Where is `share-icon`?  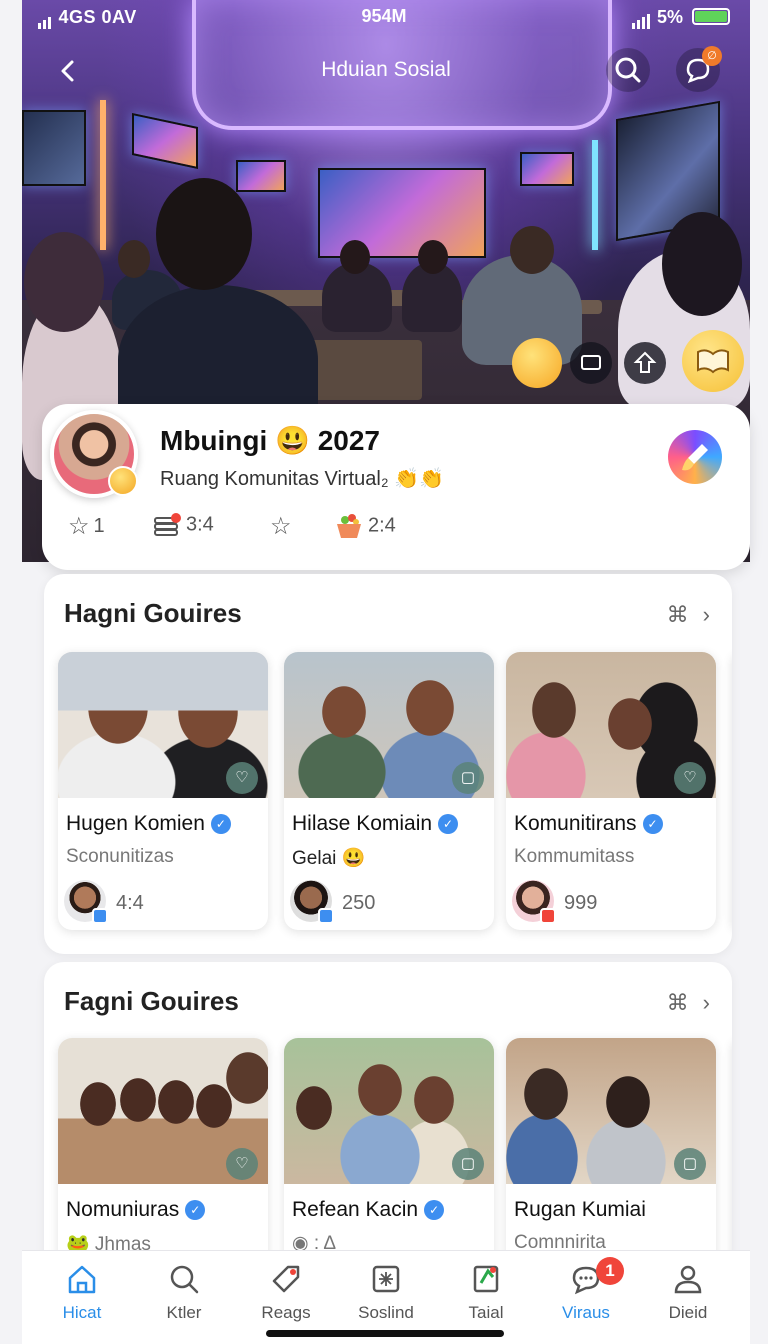 share-icon is located at coordinates (645, 362).